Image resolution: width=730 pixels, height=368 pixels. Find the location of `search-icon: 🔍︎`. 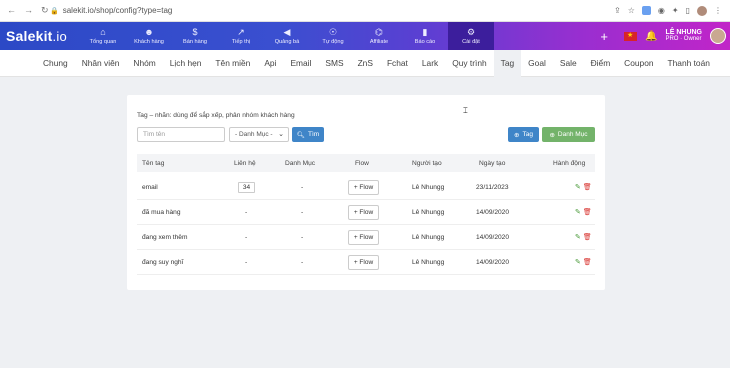

search-icon: 🔍︎ is located at coordinates (301, 135).